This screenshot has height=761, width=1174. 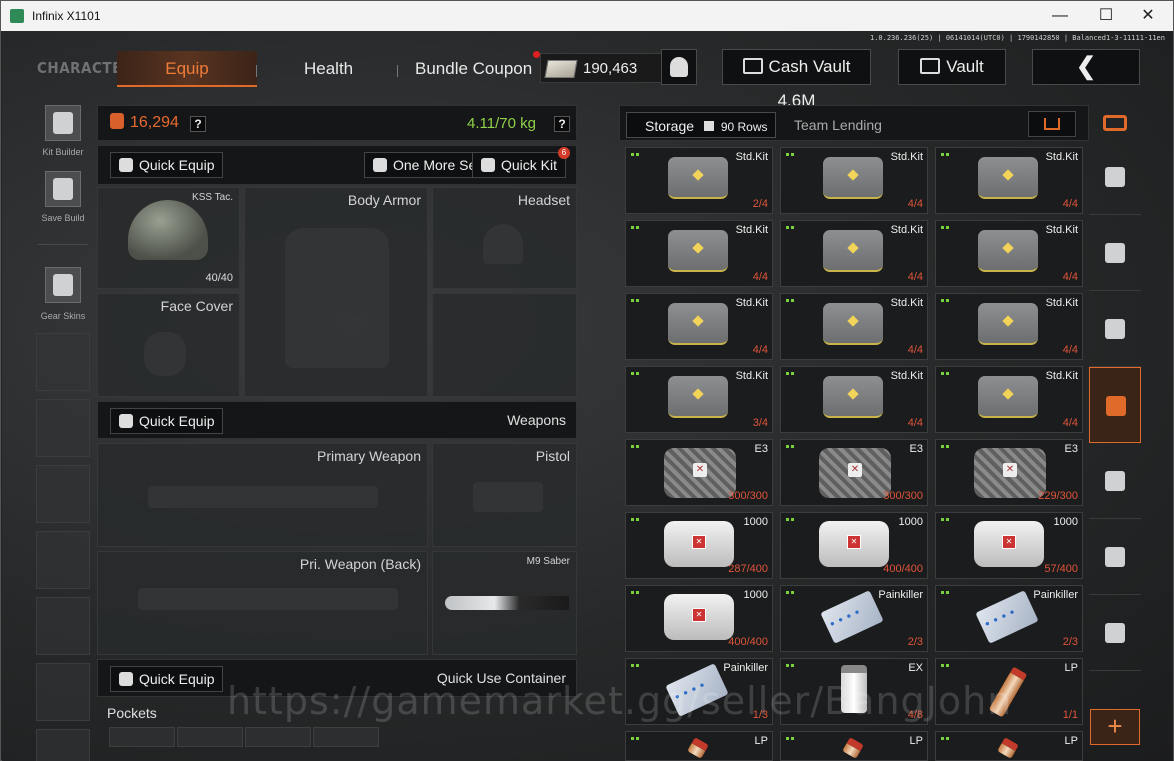 I want to click on item-quantity: 229/300, so click(x=1058, y=496).